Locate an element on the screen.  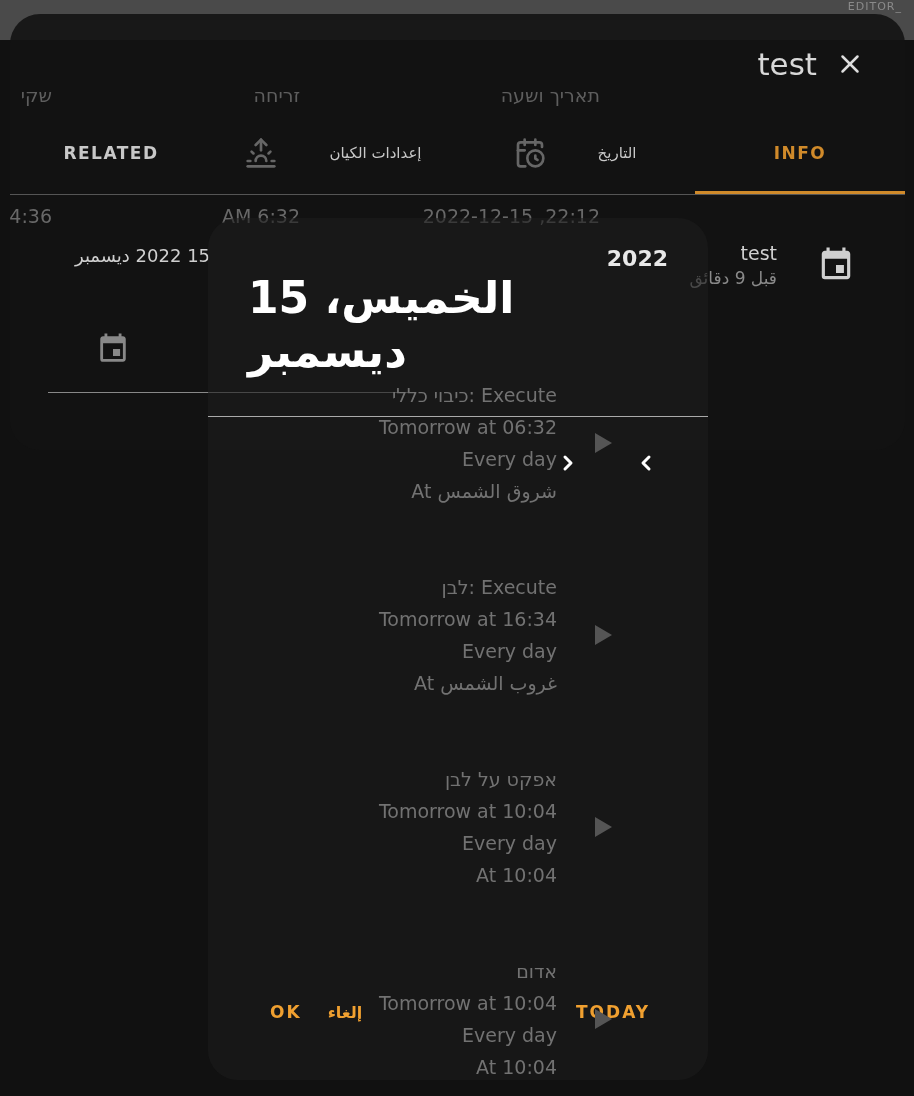
table-cell-text: 4:36 is located at coordinates (30, 216).